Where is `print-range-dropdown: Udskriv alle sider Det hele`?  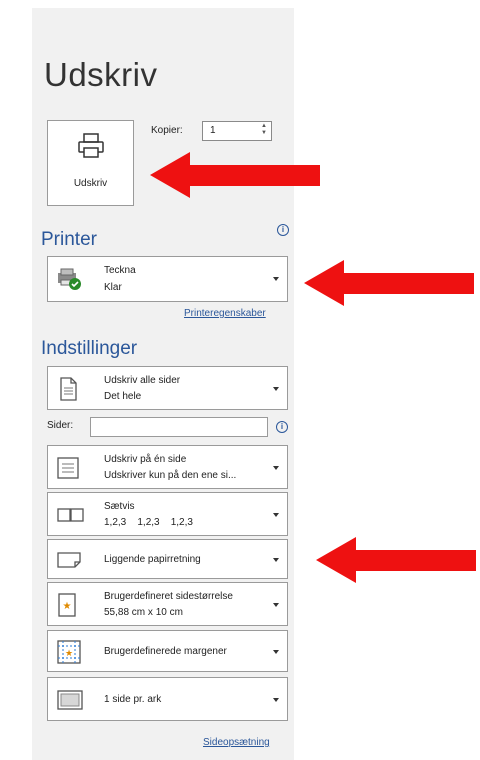 print-range-dropdown: Udskriv alle sider Det hele is located at coordinates (167, 388).